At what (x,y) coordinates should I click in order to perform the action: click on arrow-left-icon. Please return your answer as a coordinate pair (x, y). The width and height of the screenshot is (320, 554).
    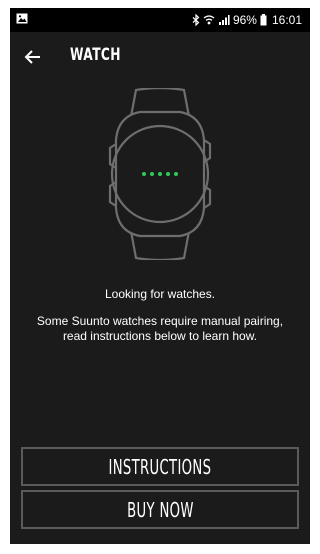
    Looking at the image, I should click on (32, 57).